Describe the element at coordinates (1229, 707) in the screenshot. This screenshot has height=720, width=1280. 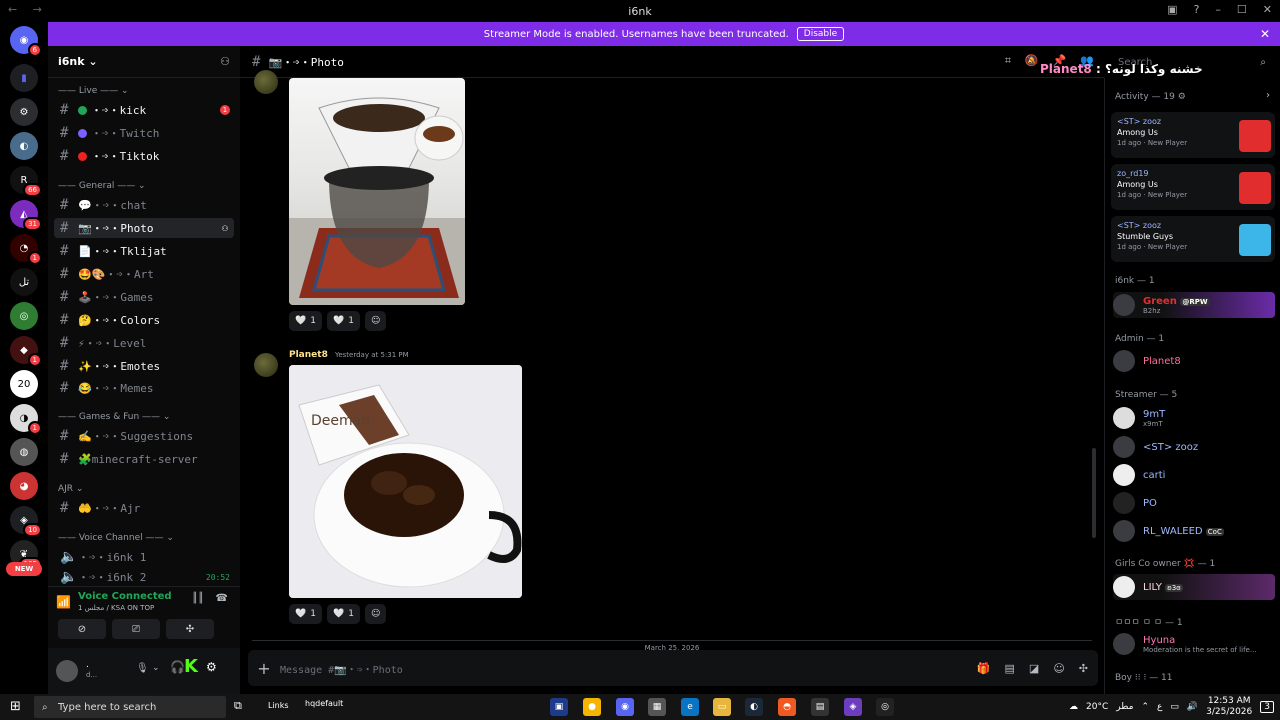
I see `clock: 12:53 AM 3/25/2026` at that location.